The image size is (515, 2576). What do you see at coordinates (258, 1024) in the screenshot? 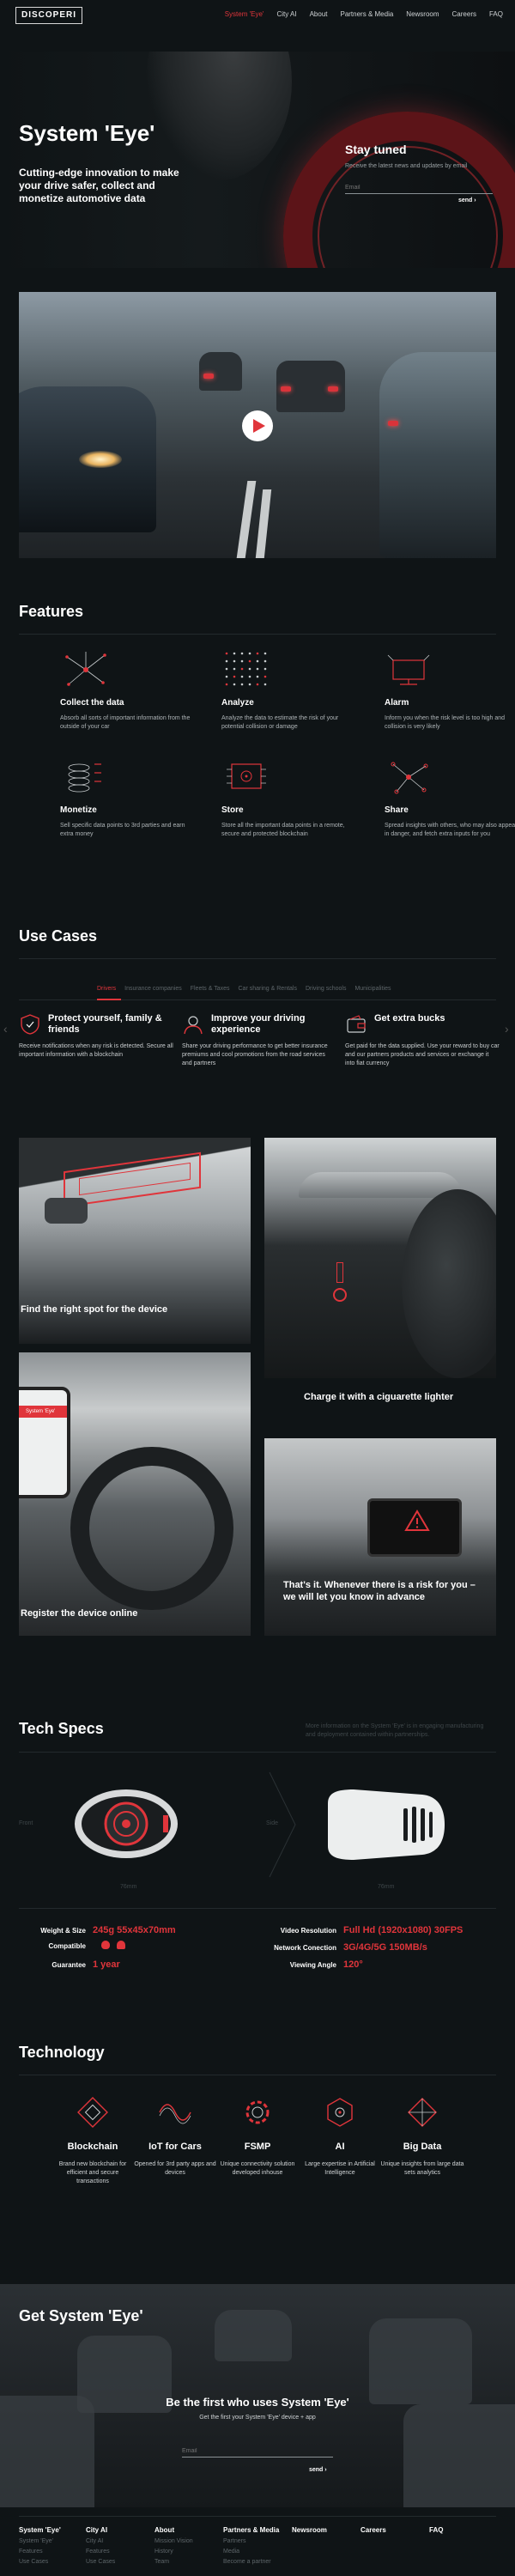
I see `use-case-title: Improve your driving experience` at bounding box center [258, 1024].